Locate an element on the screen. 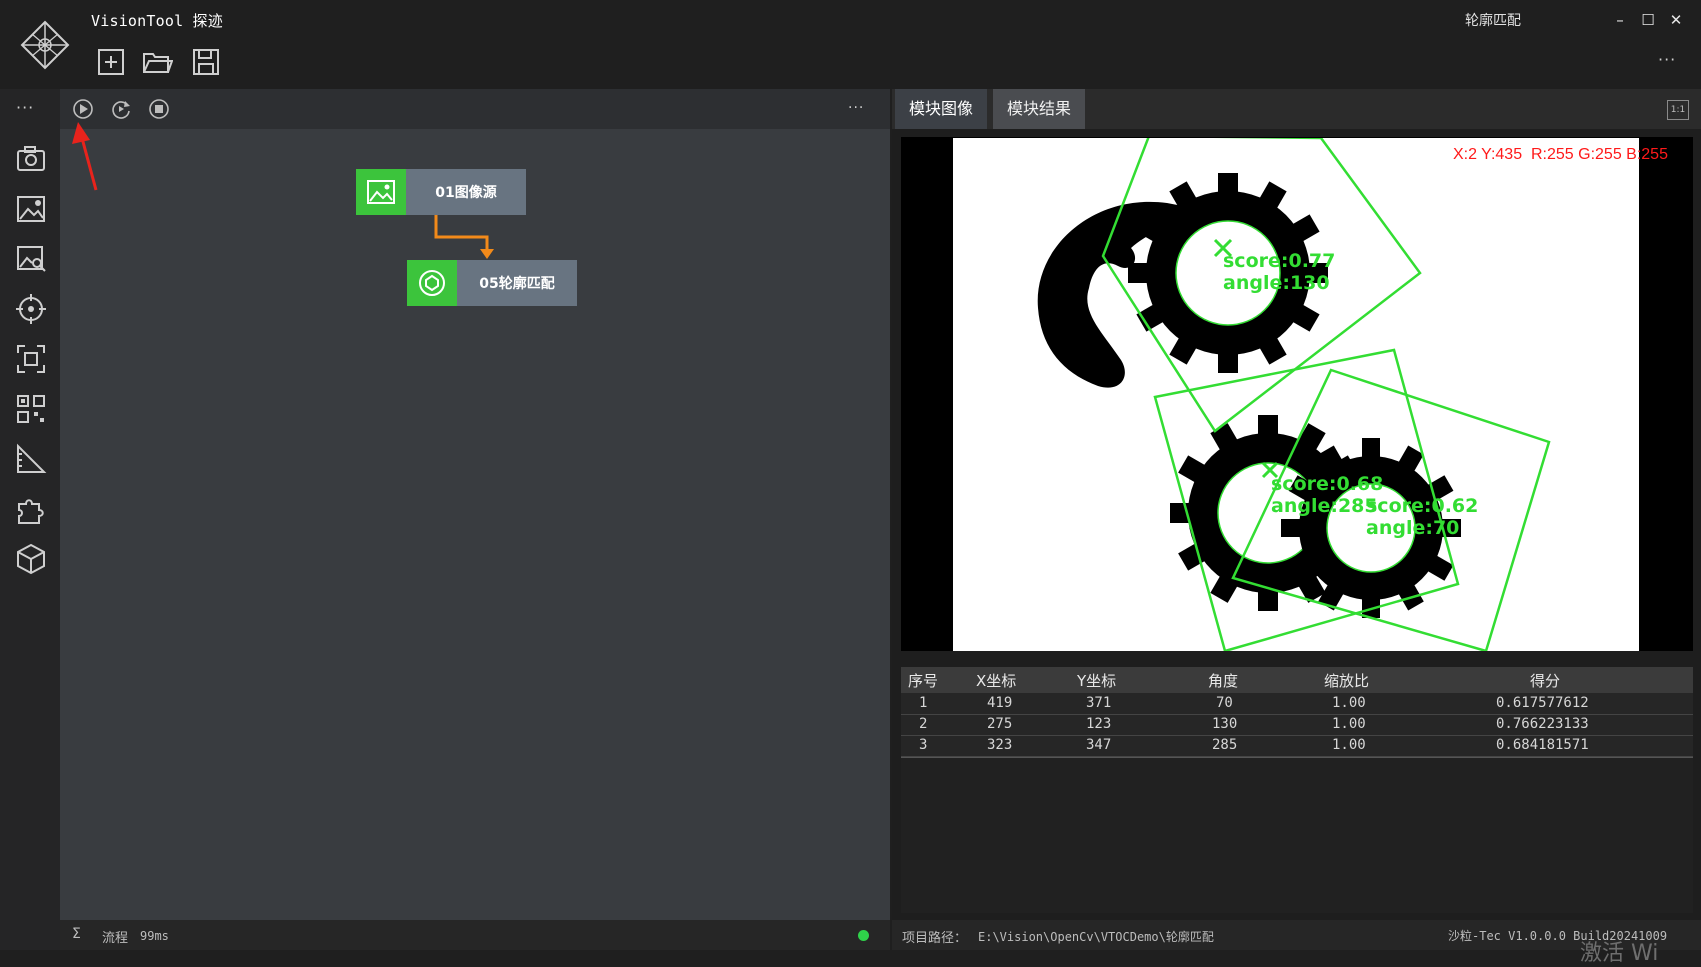 The width and height of the screenshot is (1701, 967). open-folder-icon is located at coordinates (157, 62).